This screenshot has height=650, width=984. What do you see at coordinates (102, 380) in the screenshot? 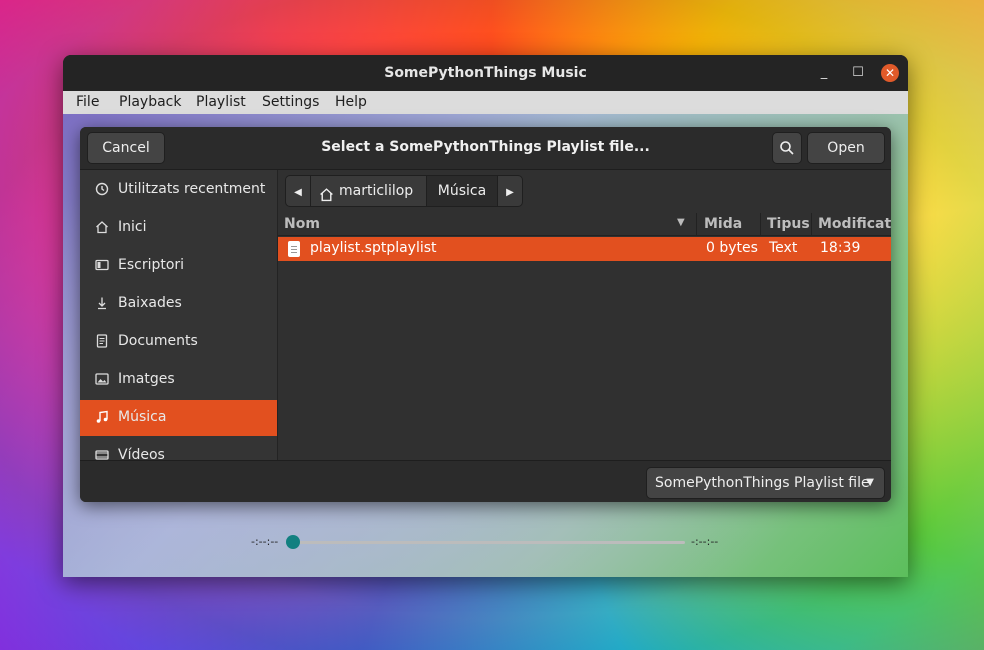
I see `image-icon` at bounding box center [102, 380].